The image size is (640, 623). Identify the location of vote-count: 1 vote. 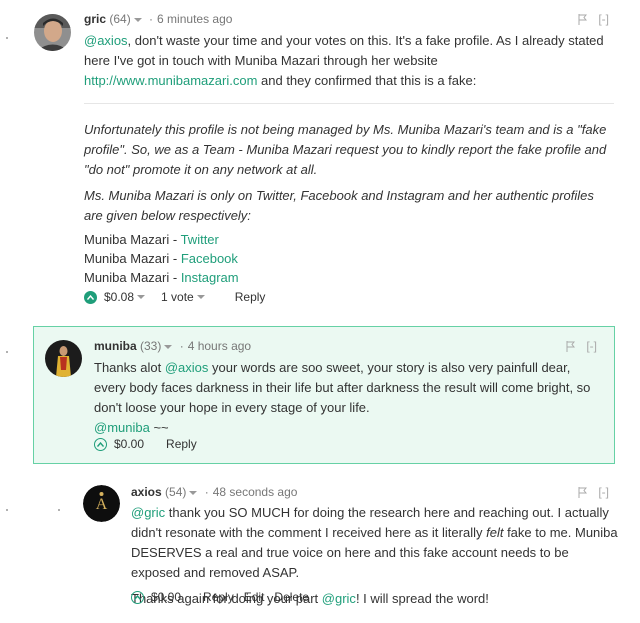
(177, 297).